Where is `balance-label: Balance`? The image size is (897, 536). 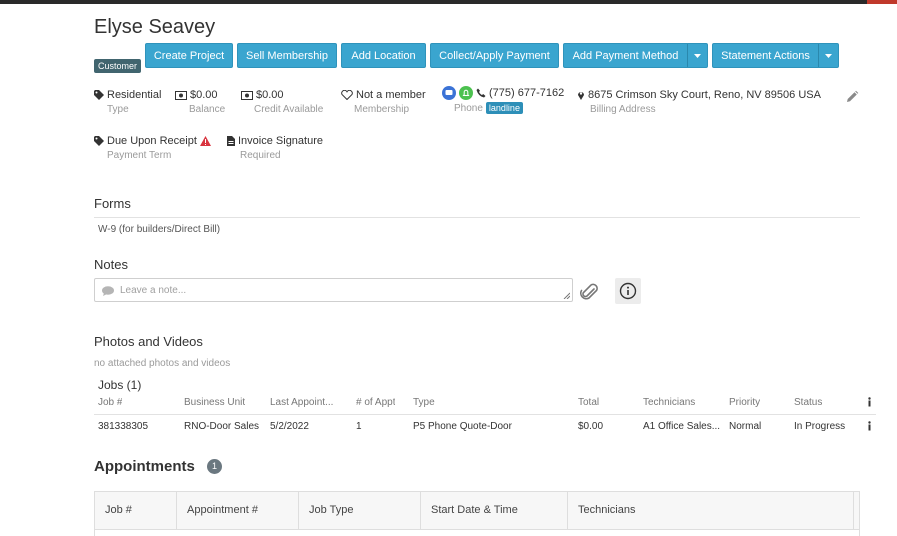
balance-label: Balance is located at coordinates (207, 109).